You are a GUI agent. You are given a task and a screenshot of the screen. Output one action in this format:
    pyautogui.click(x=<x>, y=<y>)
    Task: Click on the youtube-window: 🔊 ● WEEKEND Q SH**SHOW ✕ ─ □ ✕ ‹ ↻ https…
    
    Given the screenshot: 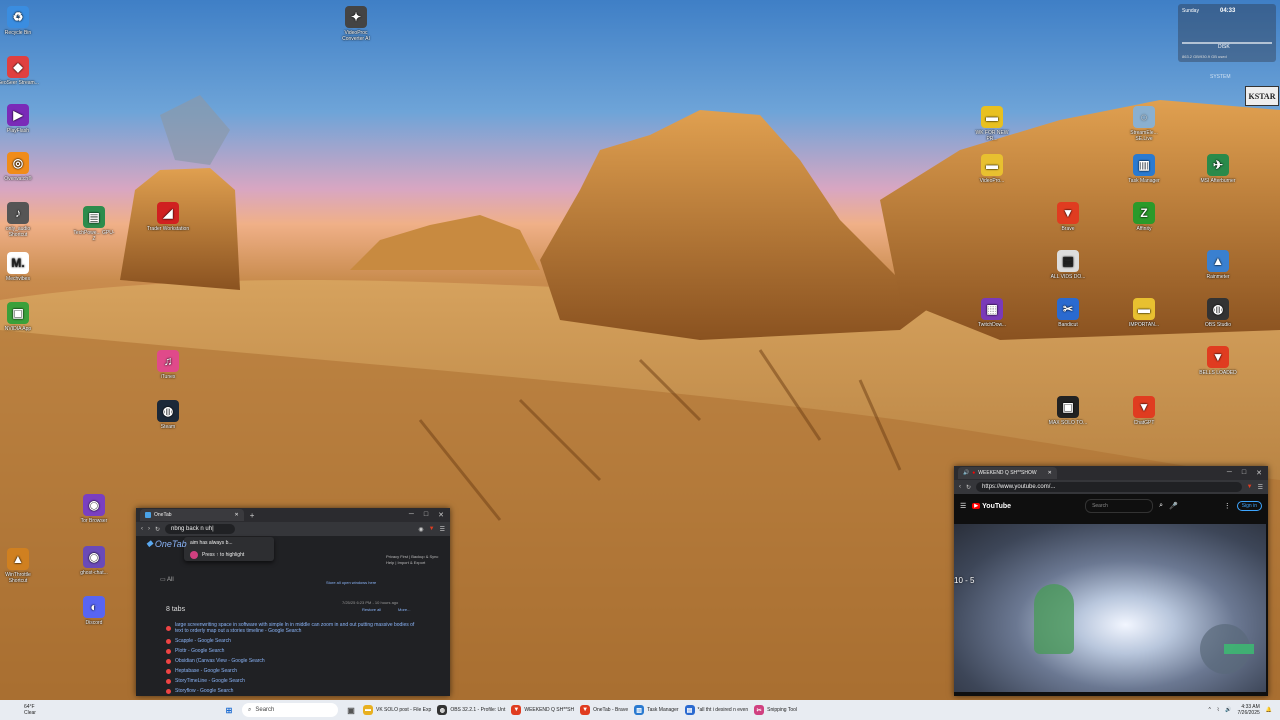 What is the action you would take?
    pyautogui.click(x=1111, y=581)
    